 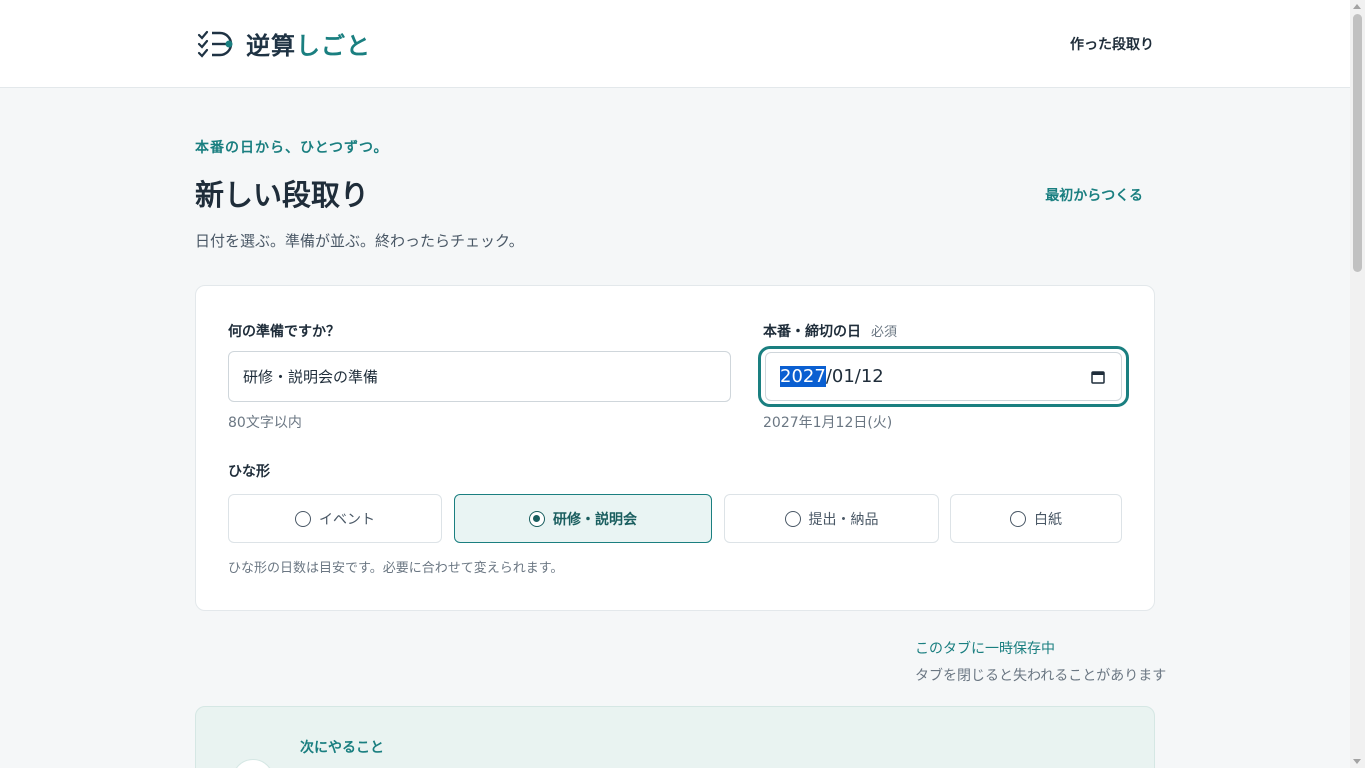 What do you see at coordinates (884, 332) in the screenshot?
I see `required-badge: 必須` at bounding box center [884, 332].